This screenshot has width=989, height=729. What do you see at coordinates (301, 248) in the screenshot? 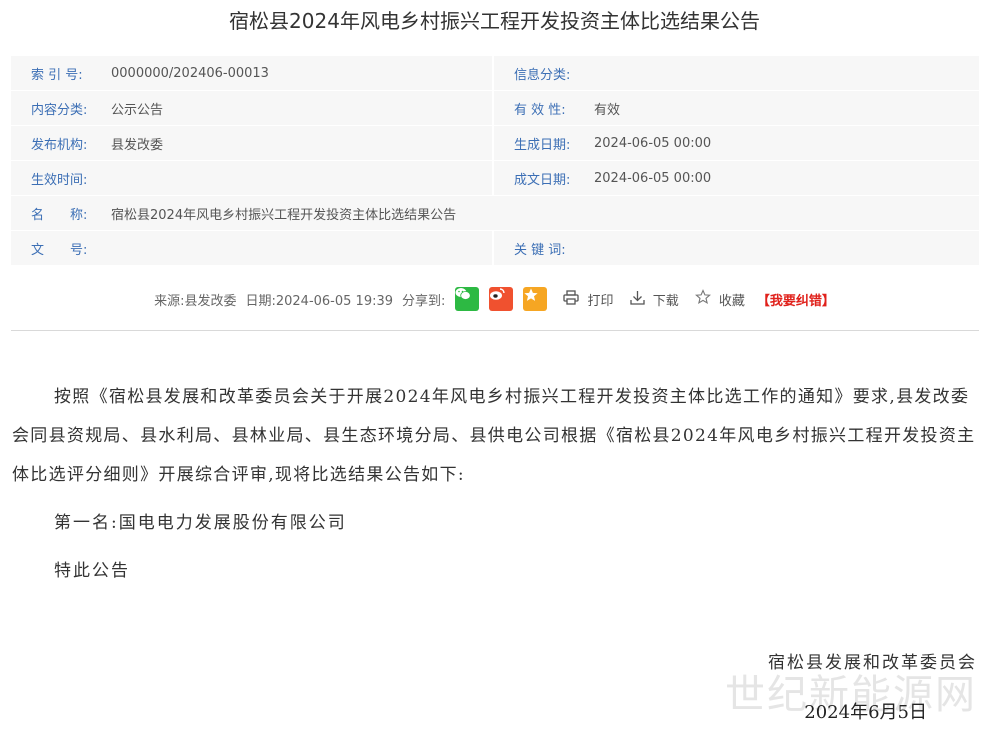
I see `doc-number-value` at bounding box center [301, 248].